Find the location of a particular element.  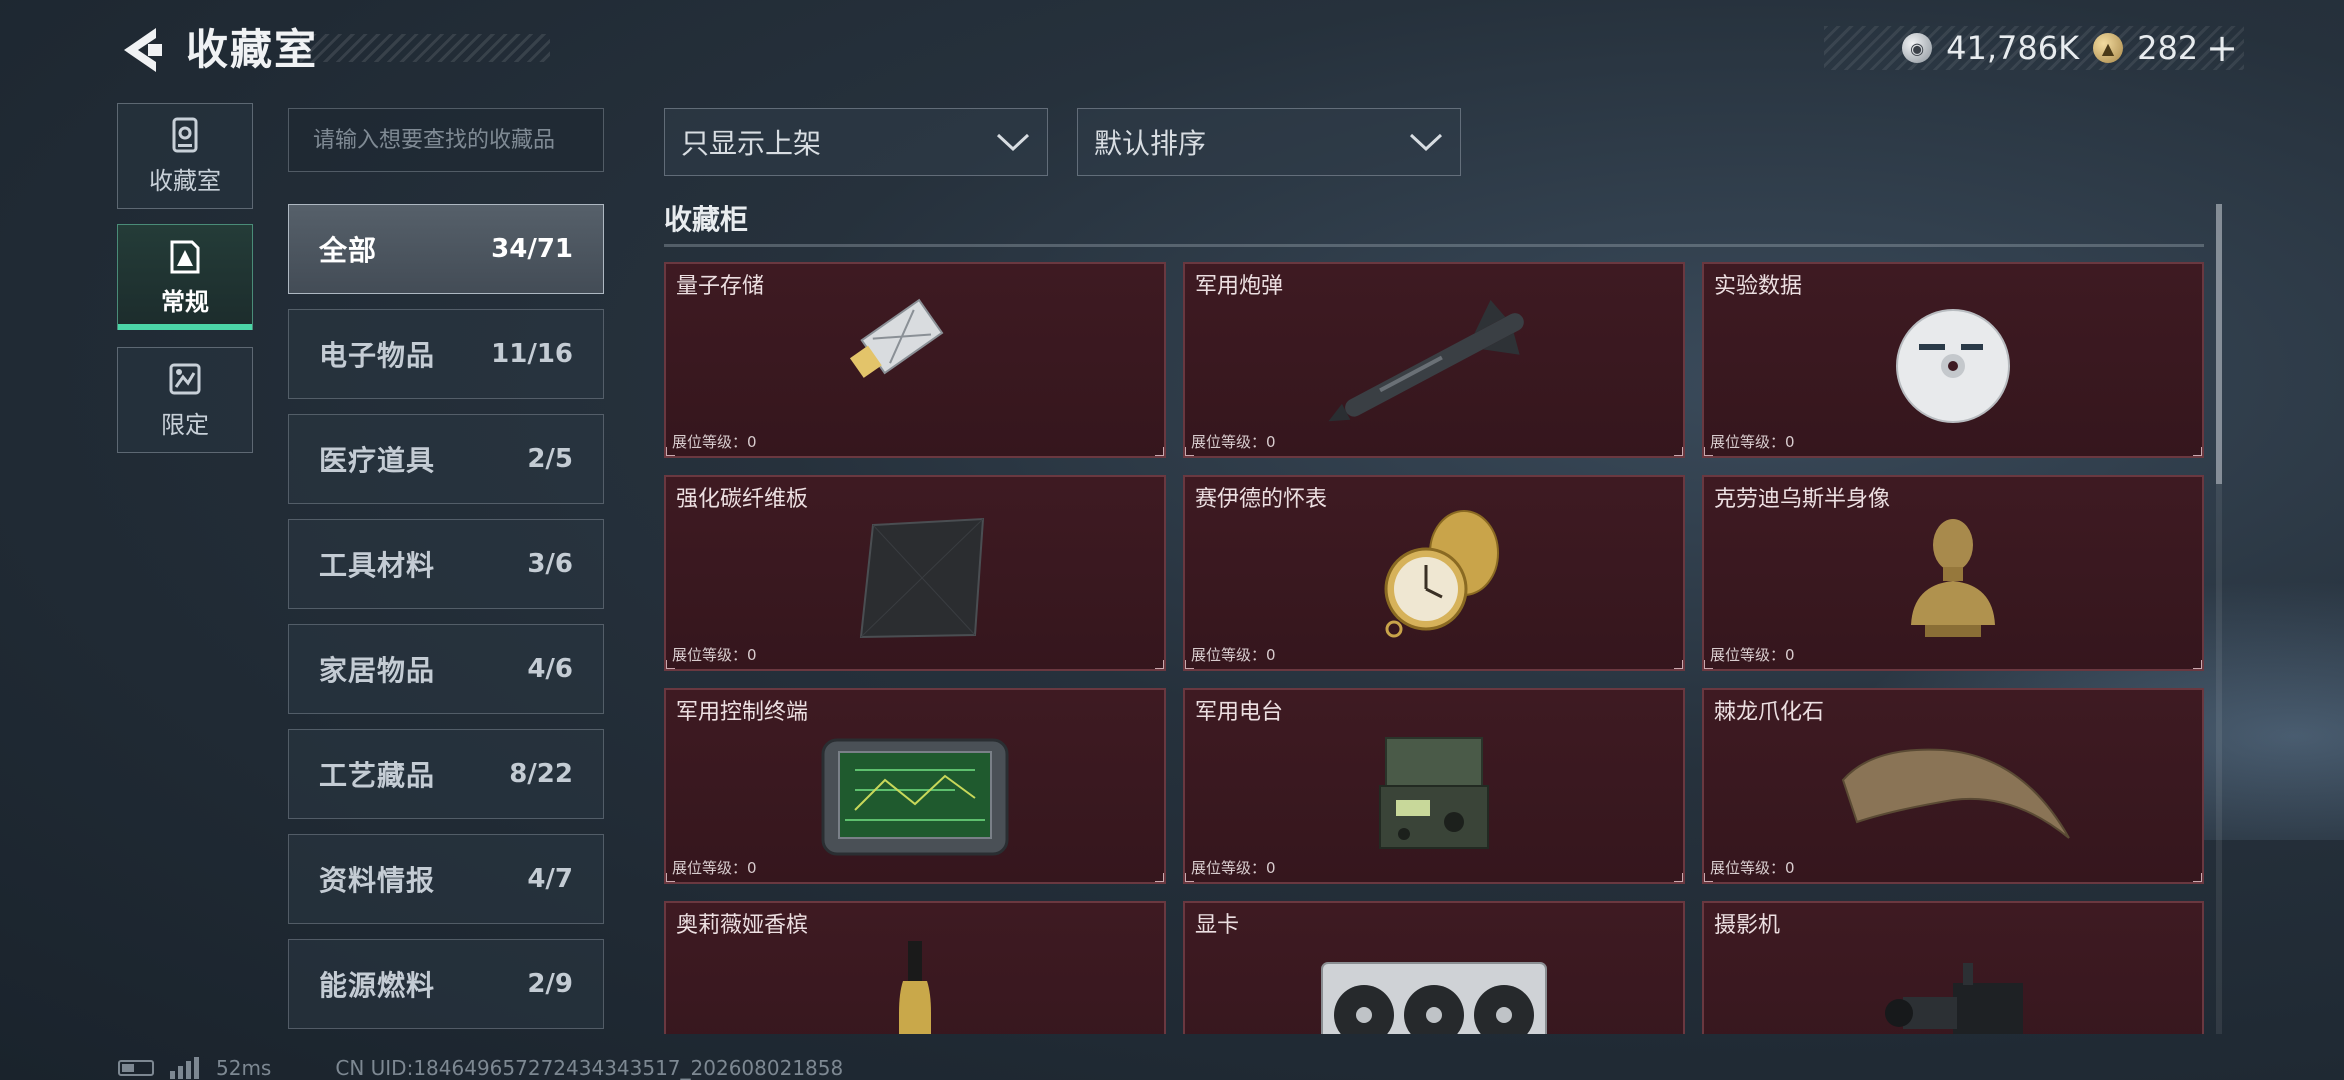

category-name: 电子物品 is located at coordinates (377, 355).